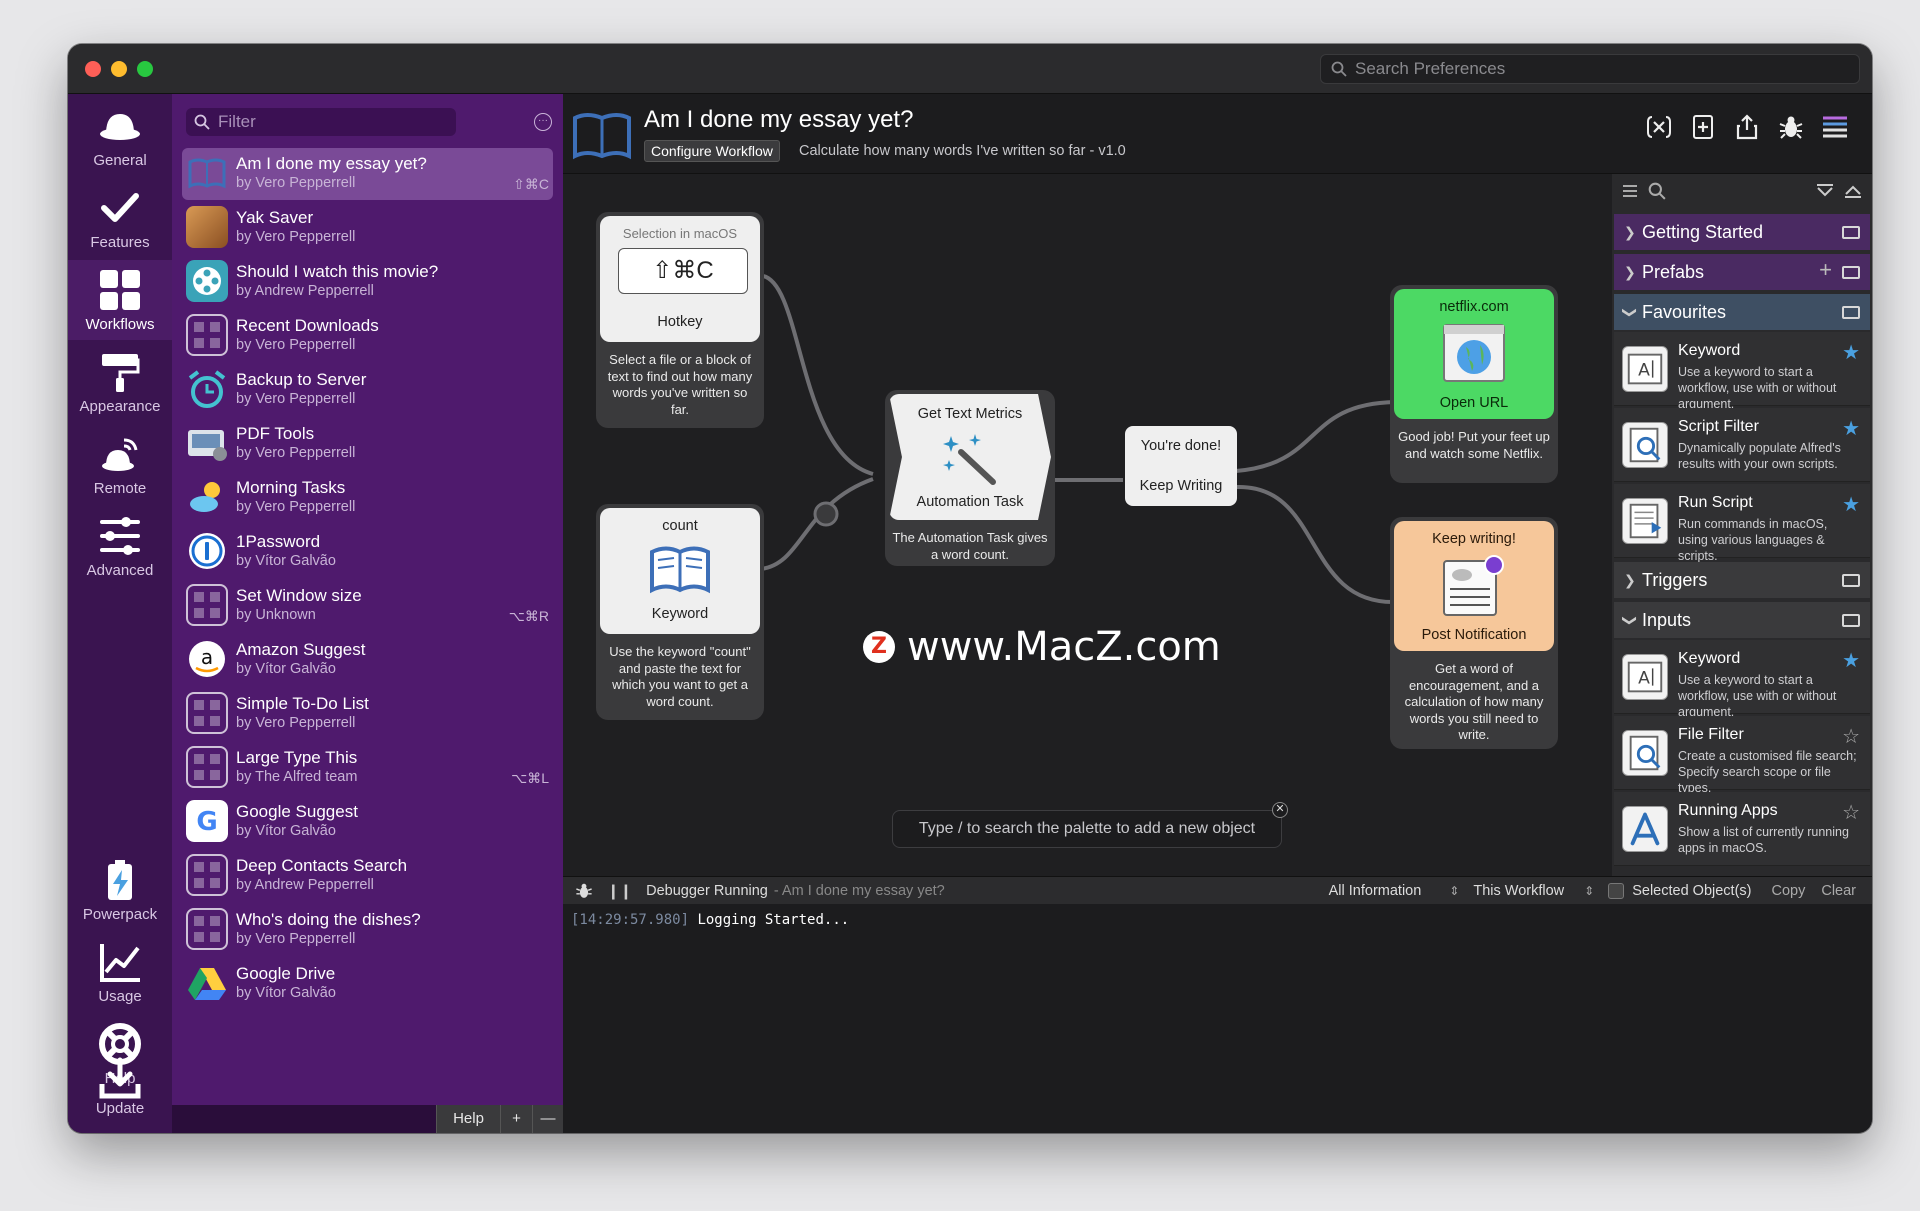 This screenshot has width=1920, height=1211. Describe the element at coordinates (1835, 127) in the screenshot. I see `palette-toggle-icon` at that location.